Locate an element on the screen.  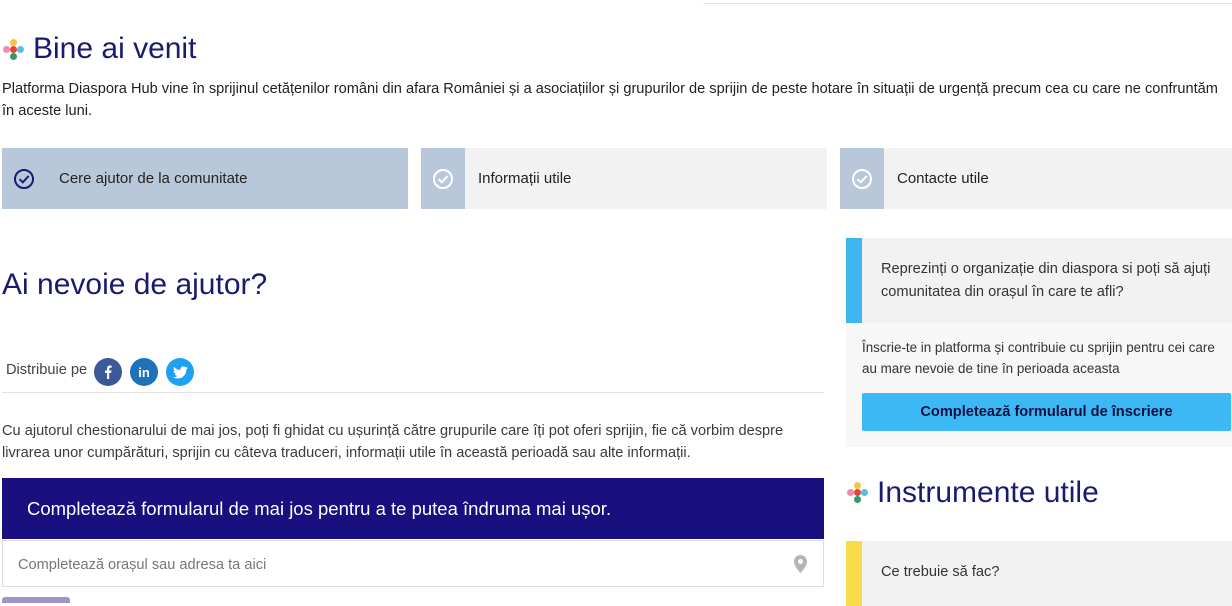
address-field-container is located at coordinates (413, 564).